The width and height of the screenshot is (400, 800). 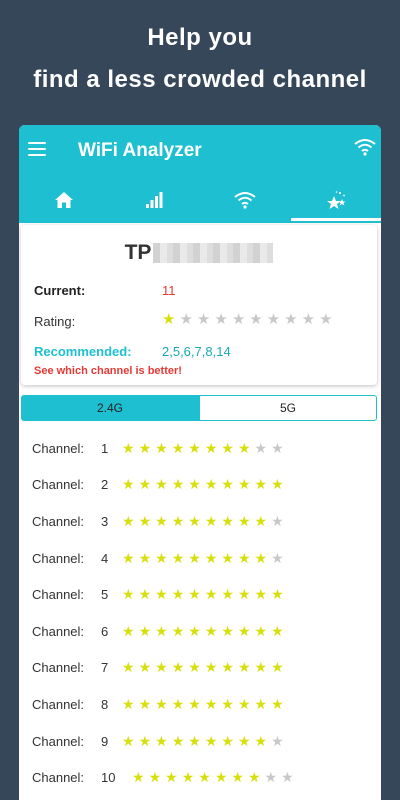 I want to click on channel-row: Channel: 6 ★★★★★★★★★★, so click(x=200, y=631).